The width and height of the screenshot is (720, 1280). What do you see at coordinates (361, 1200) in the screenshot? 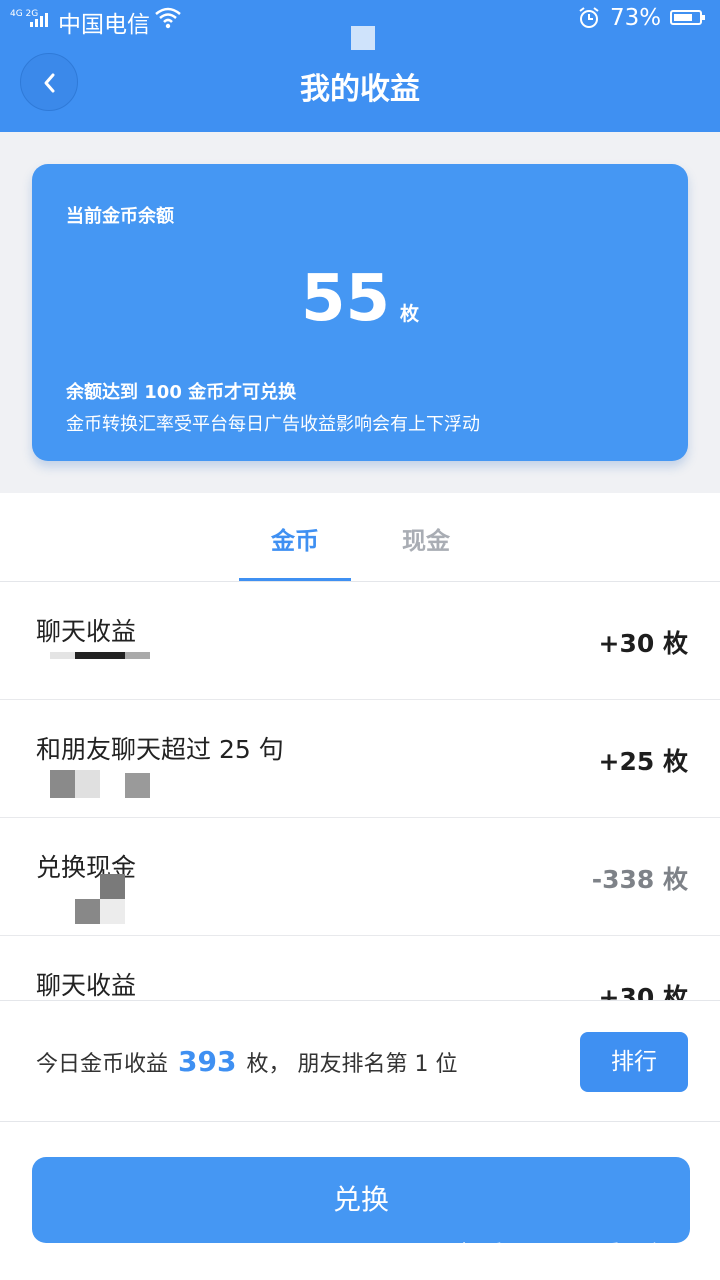
I see `exchange-button: 兑换` at bounding box center [361, 1200].